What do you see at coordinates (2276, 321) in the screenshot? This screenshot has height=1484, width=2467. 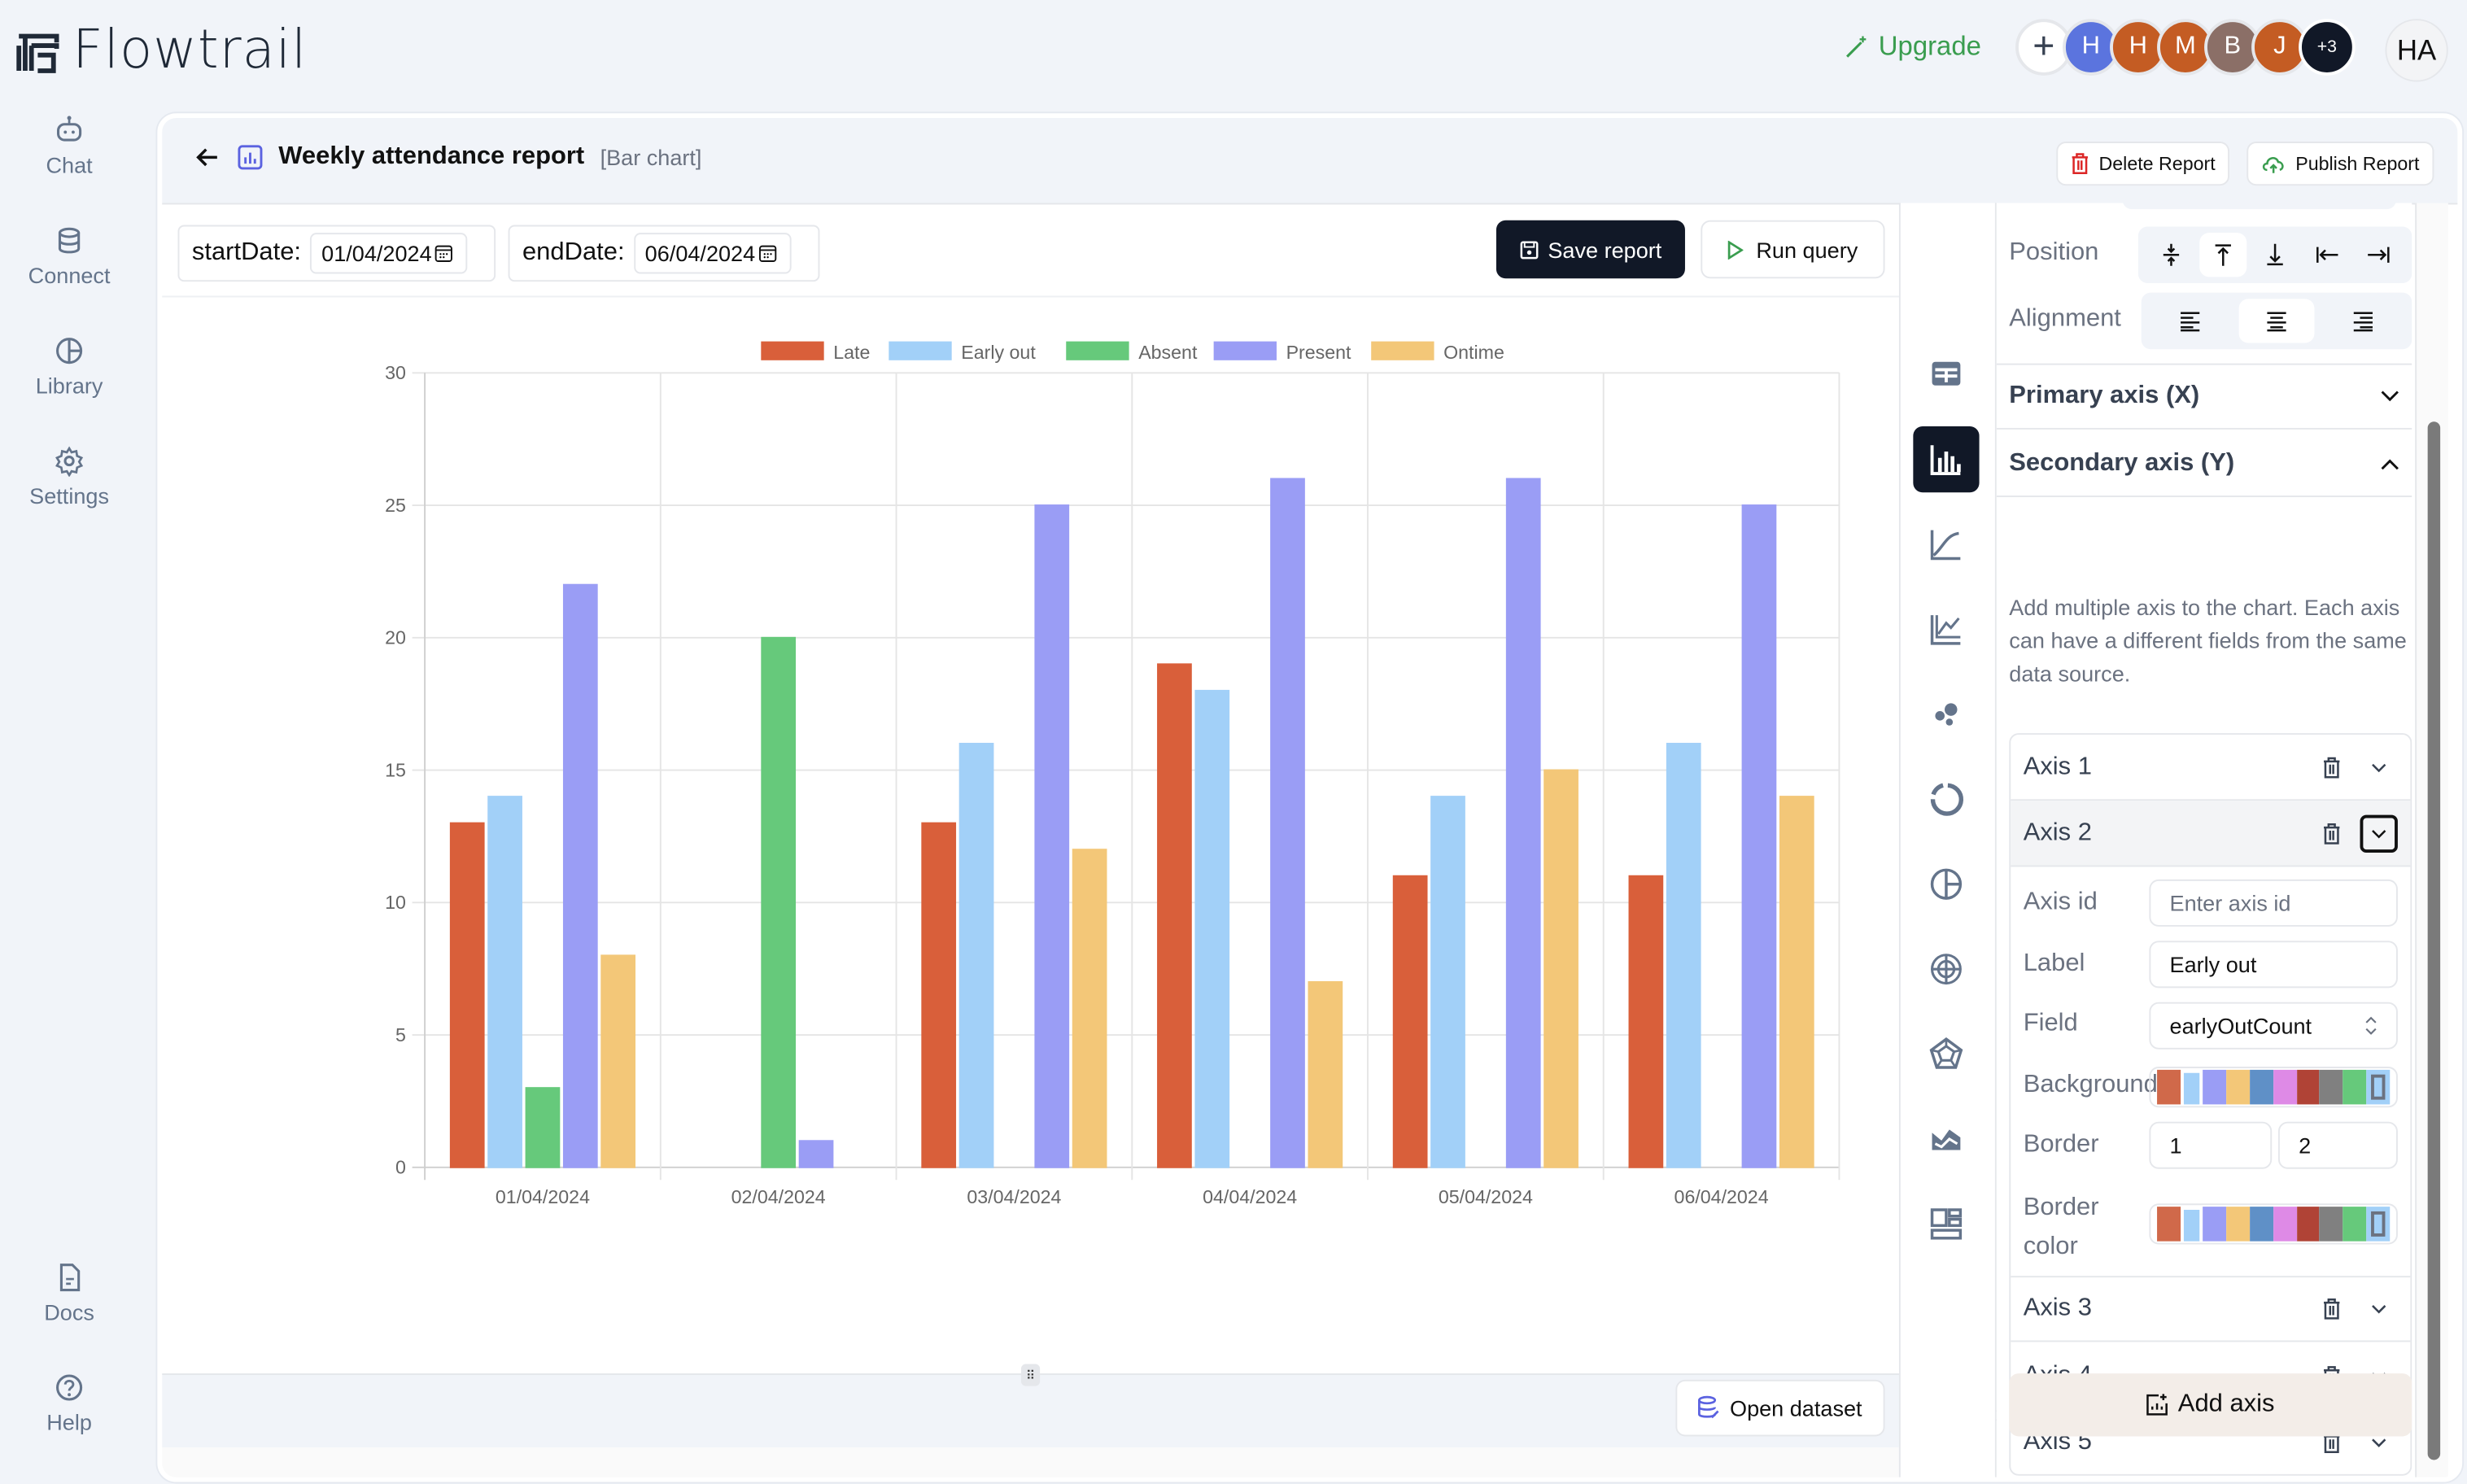 I see `alignment-center-option` at bounding box center [2276, 321].